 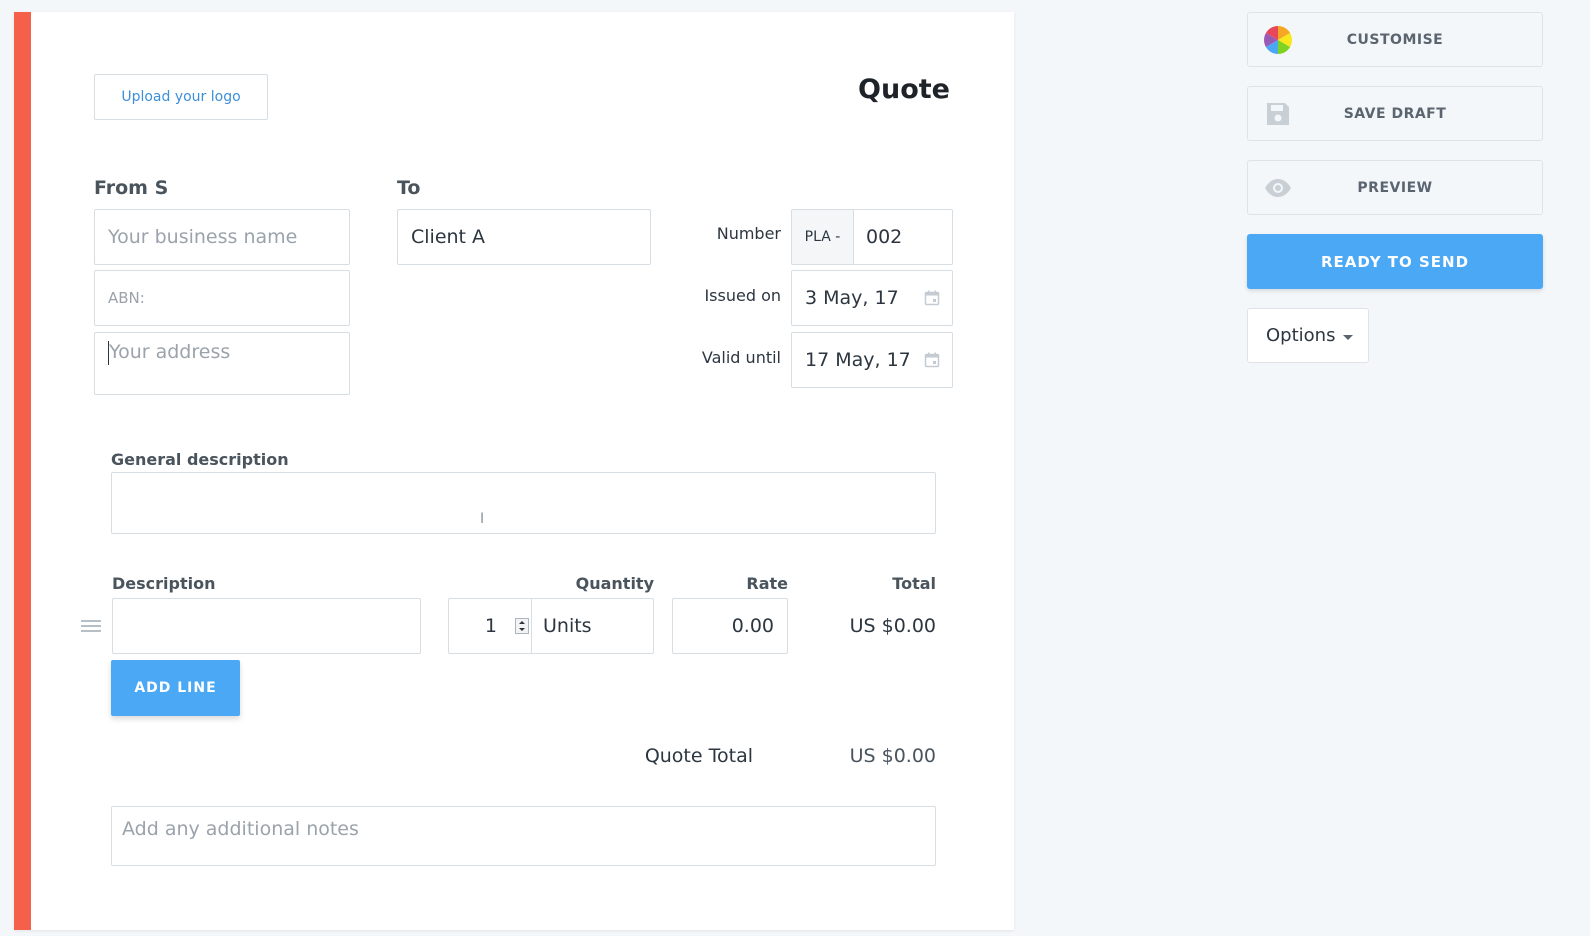 What do you see at coordinates (742, 295) in the screenshot?
I see `issued-on-label: Issued on` at bounding box center [742, 295].